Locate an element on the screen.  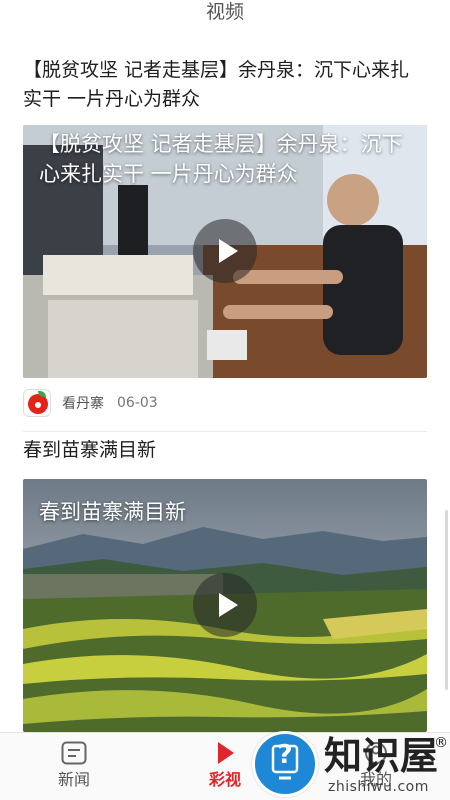
source-logo-icon is located at coordinates (37, 403).